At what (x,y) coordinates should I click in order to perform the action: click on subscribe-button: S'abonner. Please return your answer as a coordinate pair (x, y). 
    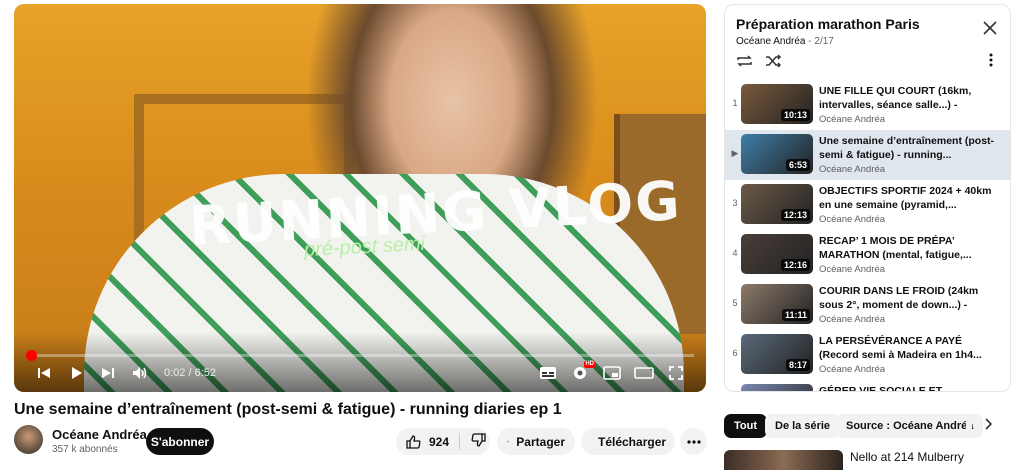
    Looking at the image, I should click on (180, 441).